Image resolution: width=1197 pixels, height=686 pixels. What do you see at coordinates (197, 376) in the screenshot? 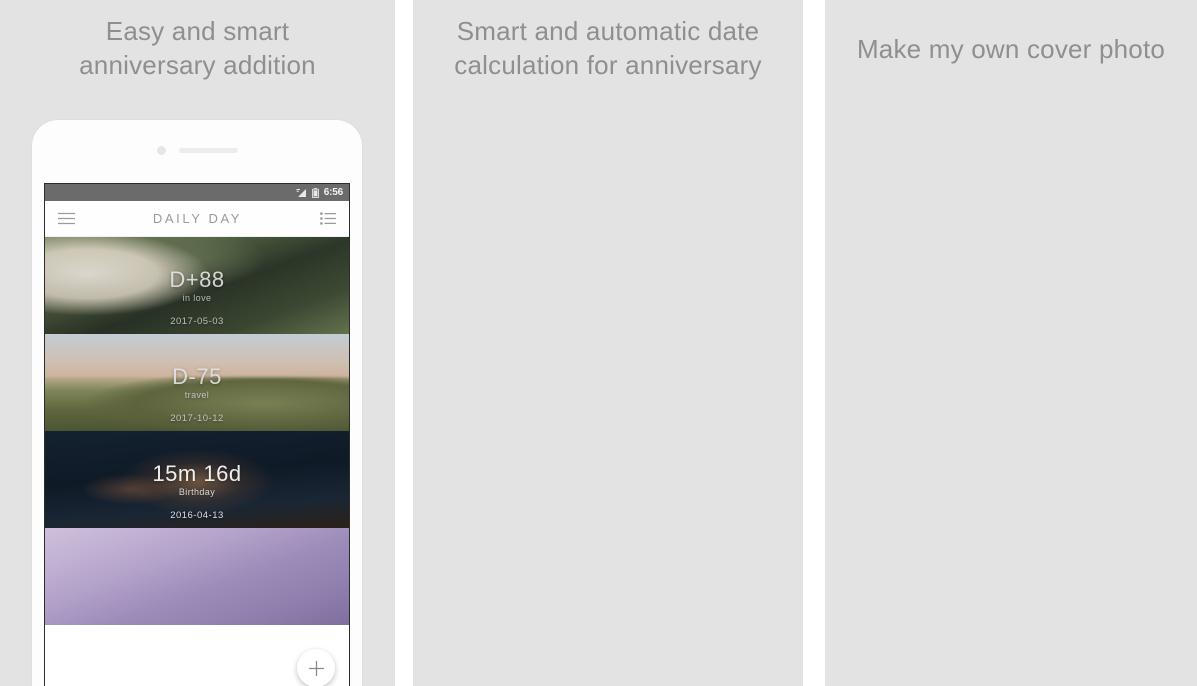
I see `anniversary-card-2-dday: D-75` at bounding box center [197, 376].